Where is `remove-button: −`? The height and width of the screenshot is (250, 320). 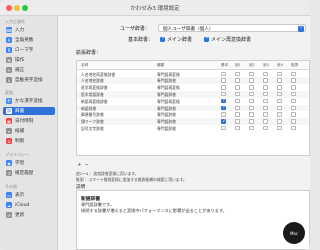 remove-button: − is located at coordinates (86, 165).